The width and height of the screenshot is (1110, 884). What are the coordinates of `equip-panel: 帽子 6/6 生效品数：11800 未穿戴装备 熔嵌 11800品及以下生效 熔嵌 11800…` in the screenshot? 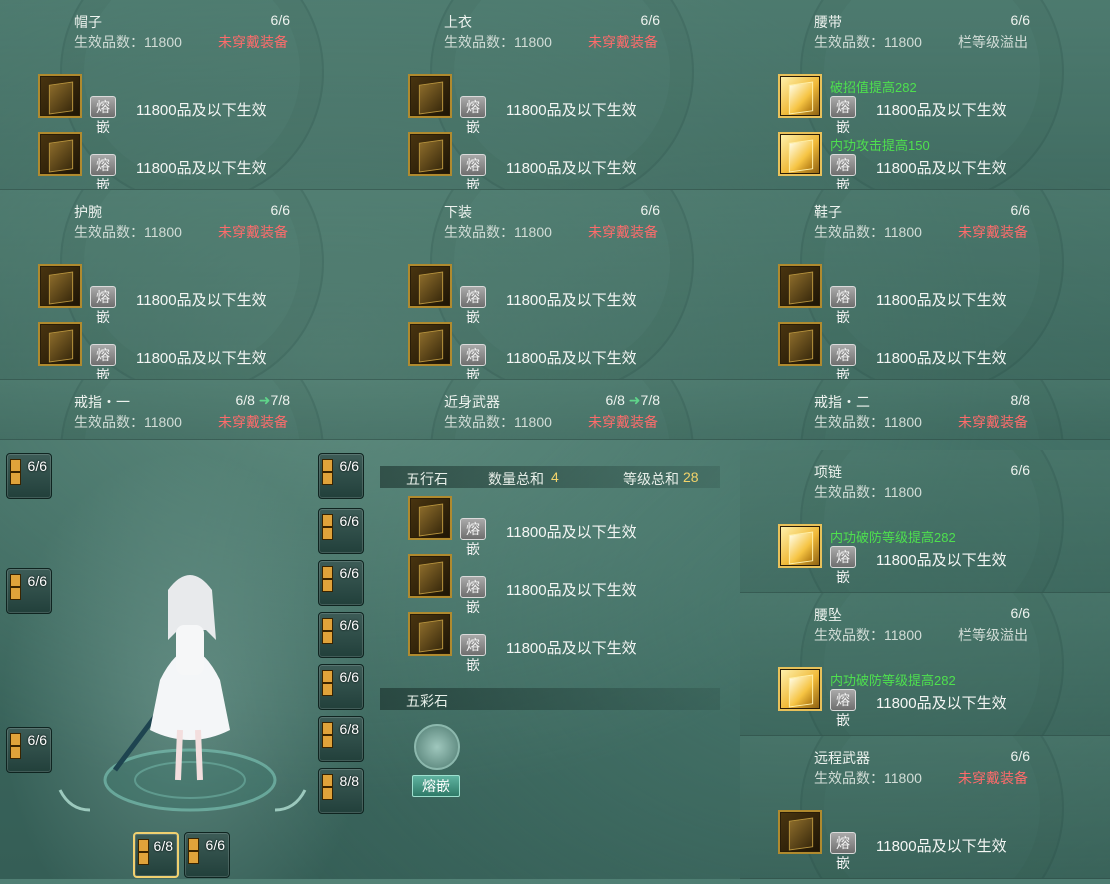 It's located at (185, 95).